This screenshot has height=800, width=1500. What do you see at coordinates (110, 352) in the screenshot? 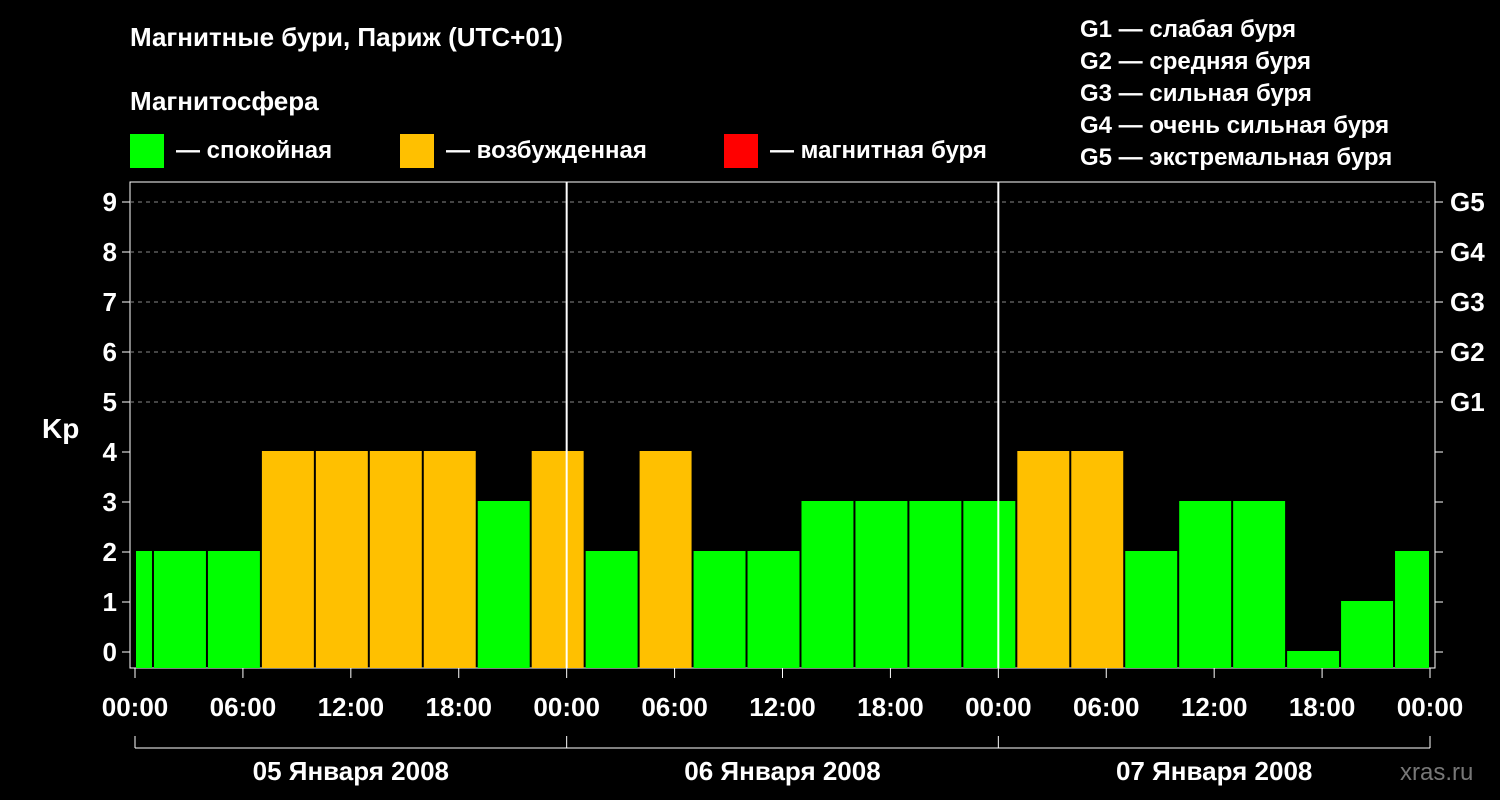
I see `y-tick-label: 6` at bounding box center [110, 352].